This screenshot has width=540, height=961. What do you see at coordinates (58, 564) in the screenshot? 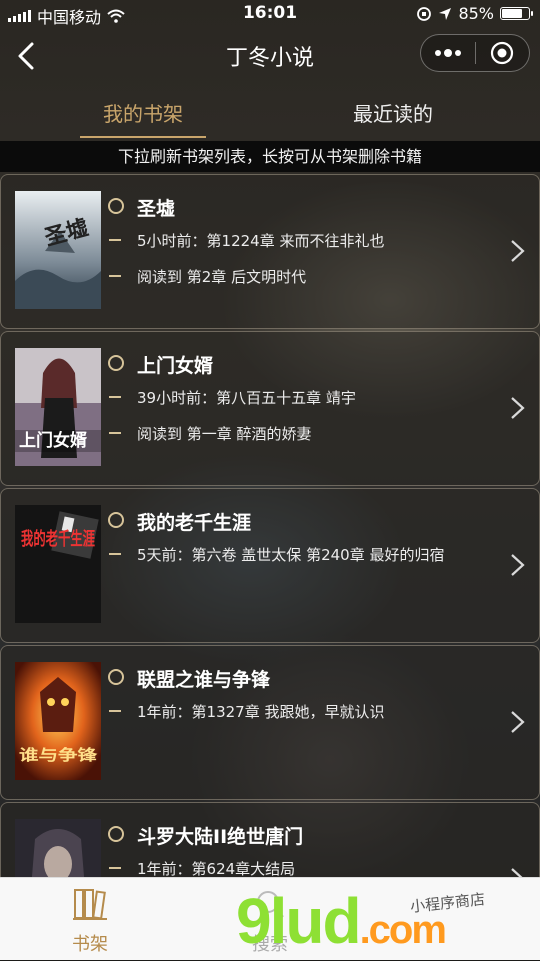
I see `book-cover: 我的老千生涯` at bounding box center [58, 564].